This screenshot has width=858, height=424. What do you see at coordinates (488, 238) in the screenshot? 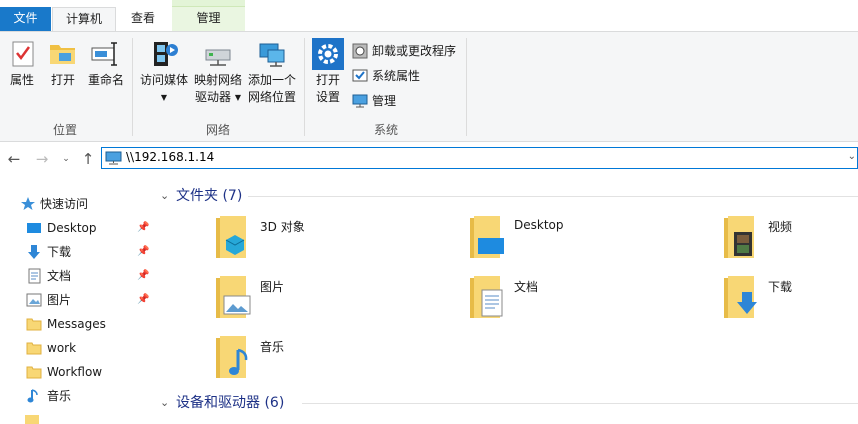
I see `desktop-folder-icon` at bounding box center [488, 238].